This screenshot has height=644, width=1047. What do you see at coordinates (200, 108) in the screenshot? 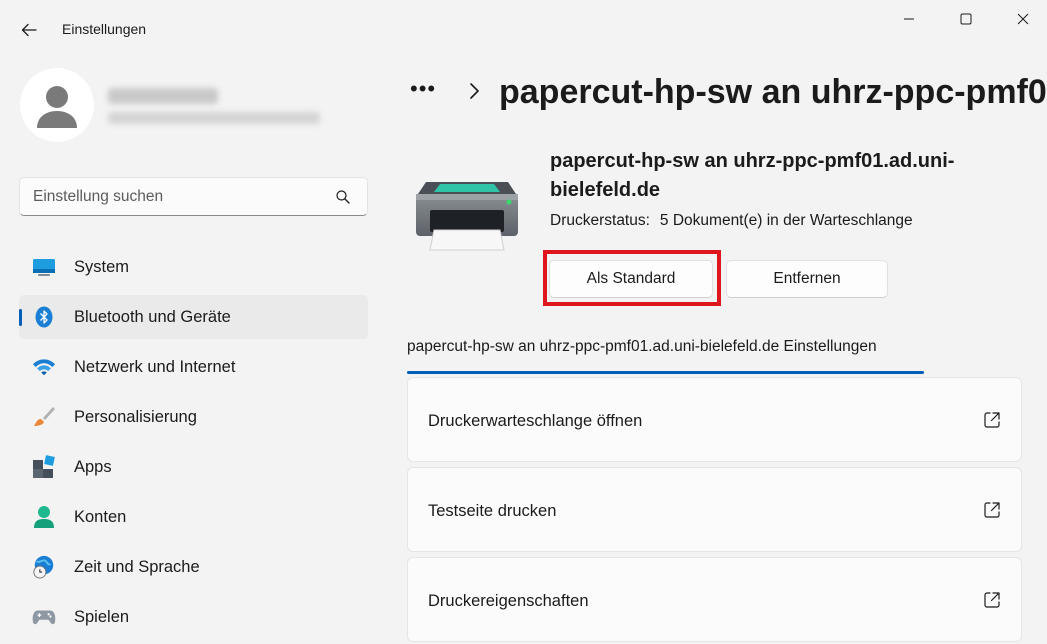
I see `user-profile` at bounding box center [200, 108].